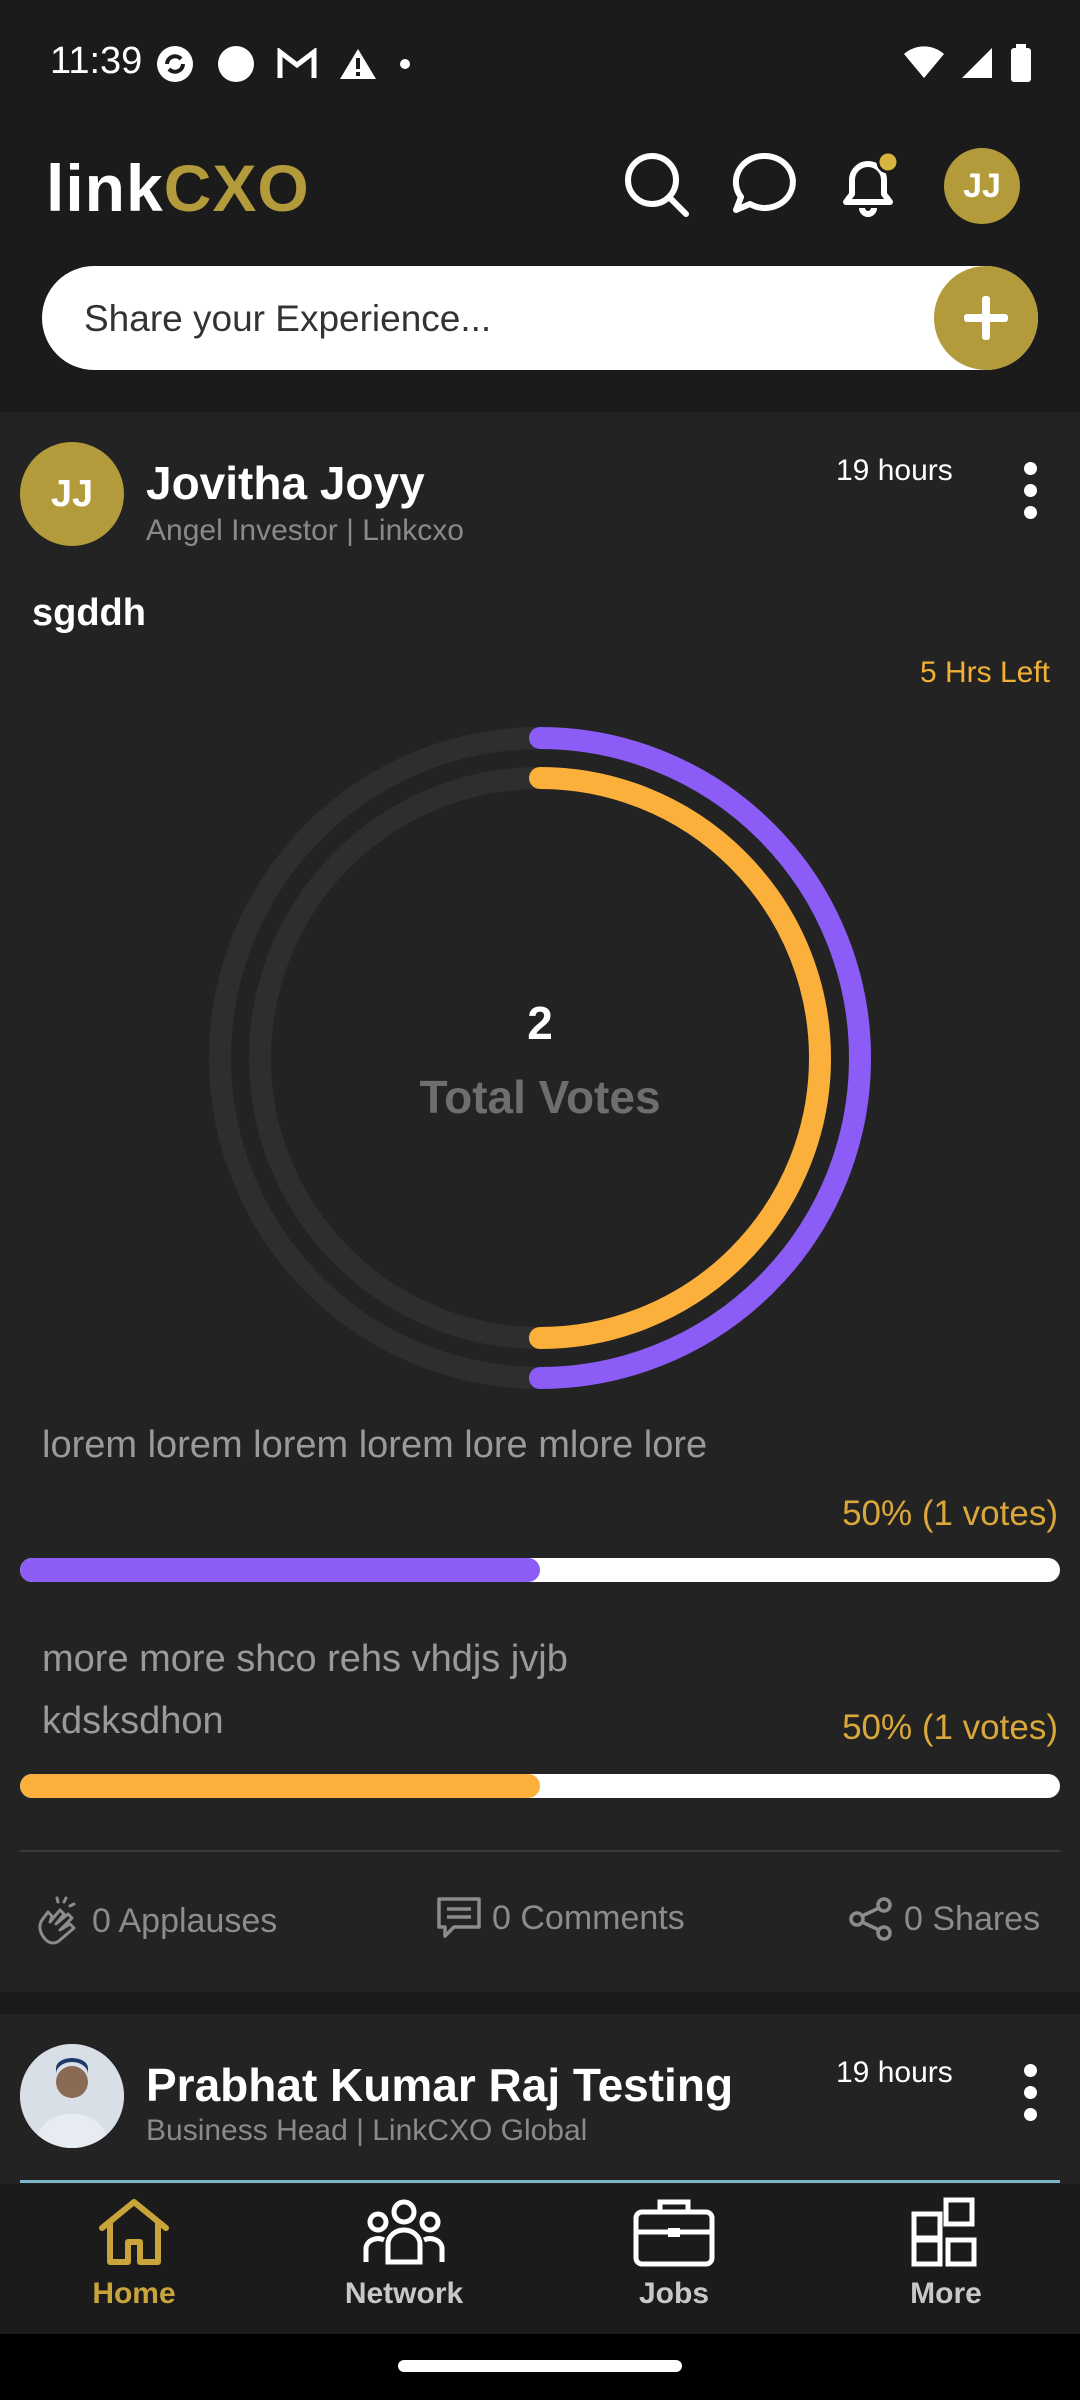 The width and height of the screenshot is (1080, 2400). What do you see at coordinates (950, 1727) in the screenshot?
I see `poll-option-2-percent: 50% (1 votes)` at bounding box center [950, 1727].